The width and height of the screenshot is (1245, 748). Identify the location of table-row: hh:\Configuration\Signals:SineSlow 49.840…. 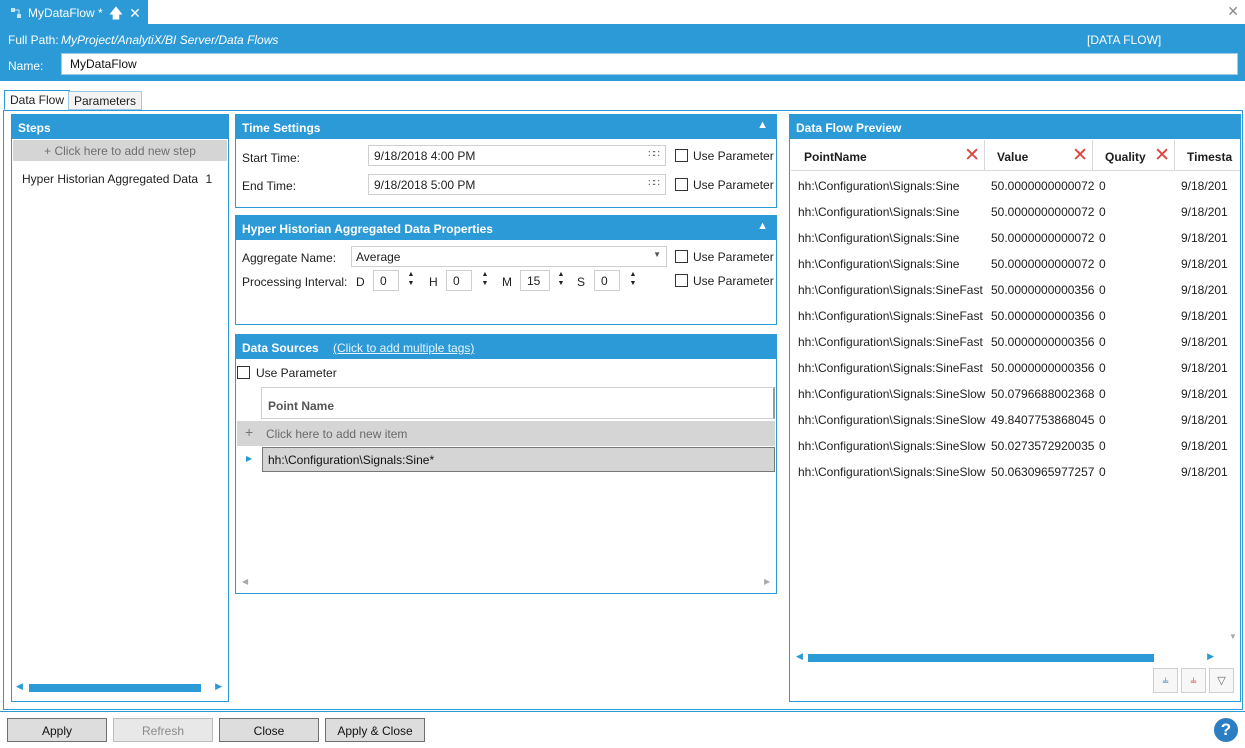
(1015, 419).